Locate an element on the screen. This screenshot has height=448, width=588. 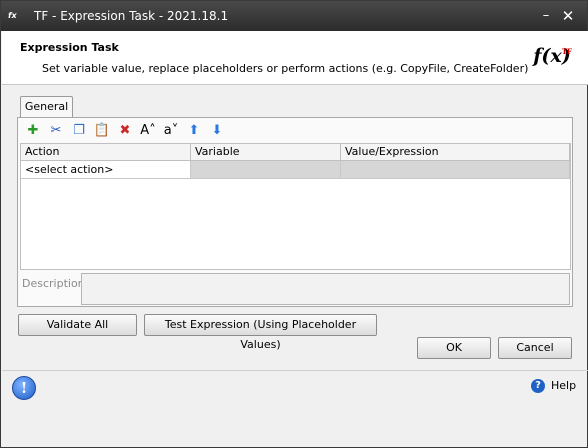
grid-header: Action Variable Value/Expression is located at coordinates (295, 152).